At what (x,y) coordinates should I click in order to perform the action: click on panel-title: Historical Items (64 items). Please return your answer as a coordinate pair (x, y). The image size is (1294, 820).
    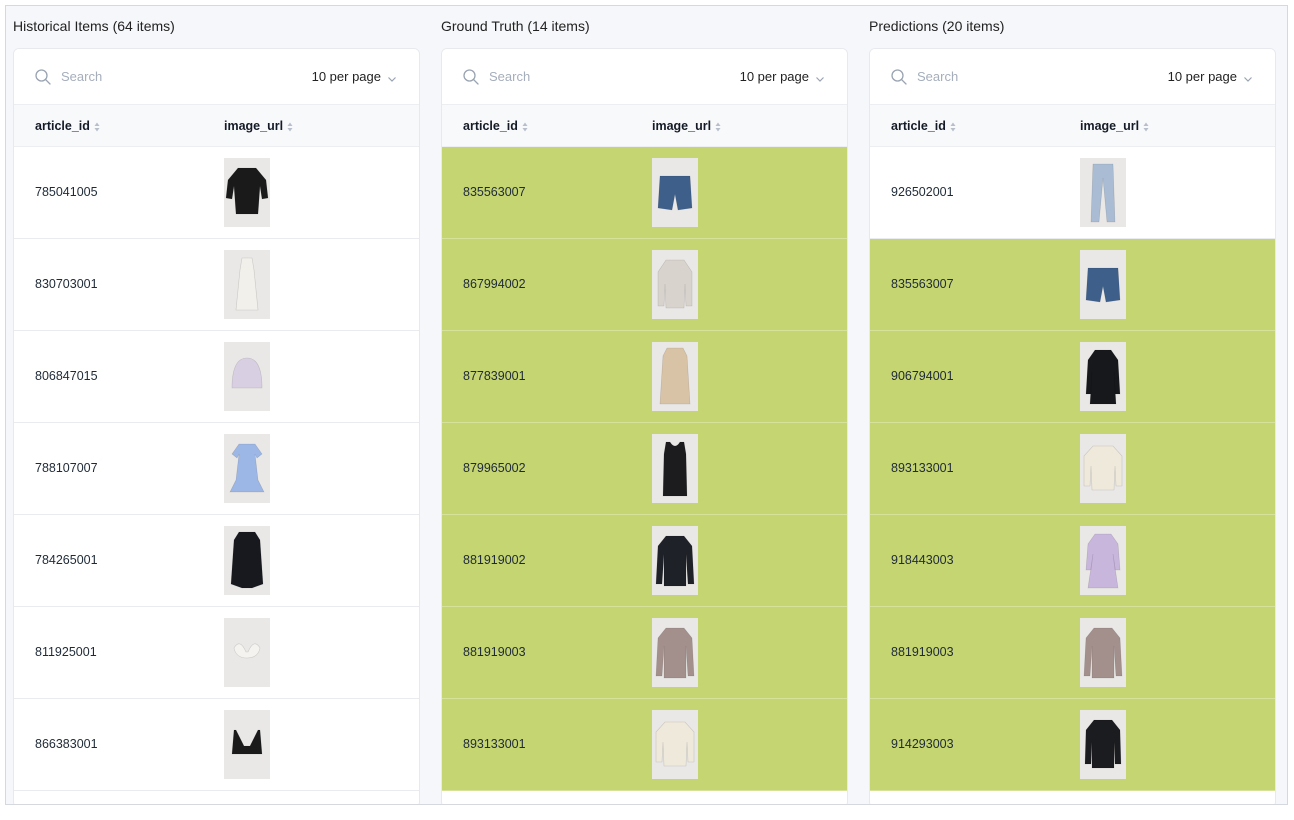
    Looking at the image, I should click on (94, 26).